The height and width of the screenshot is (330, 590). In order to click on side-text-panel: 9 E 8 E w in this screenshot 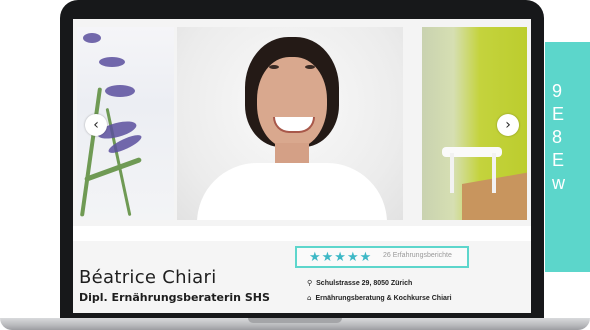, I will do `click(567, 157)`.